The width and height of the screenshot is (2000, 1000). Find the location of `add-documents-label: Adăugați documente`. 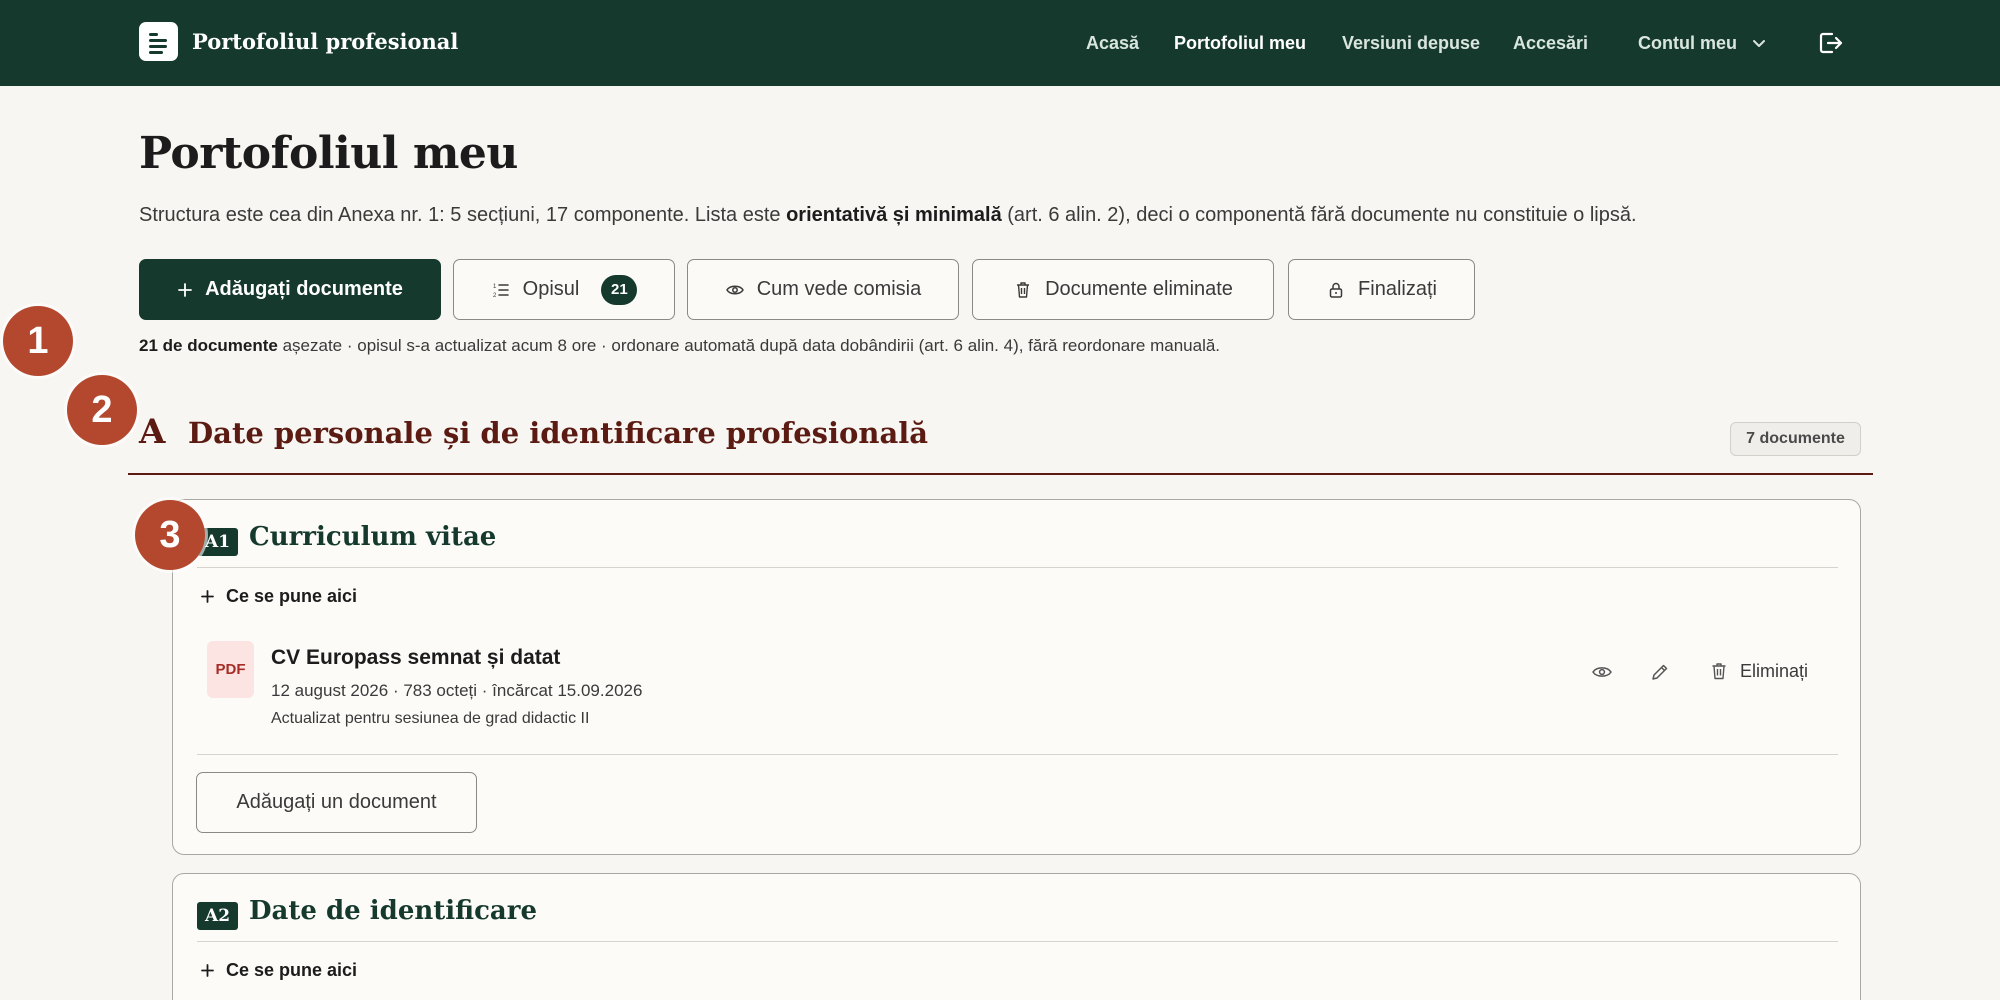

add-documents-label: Adăugați documente is located at coordinates (304, 289).